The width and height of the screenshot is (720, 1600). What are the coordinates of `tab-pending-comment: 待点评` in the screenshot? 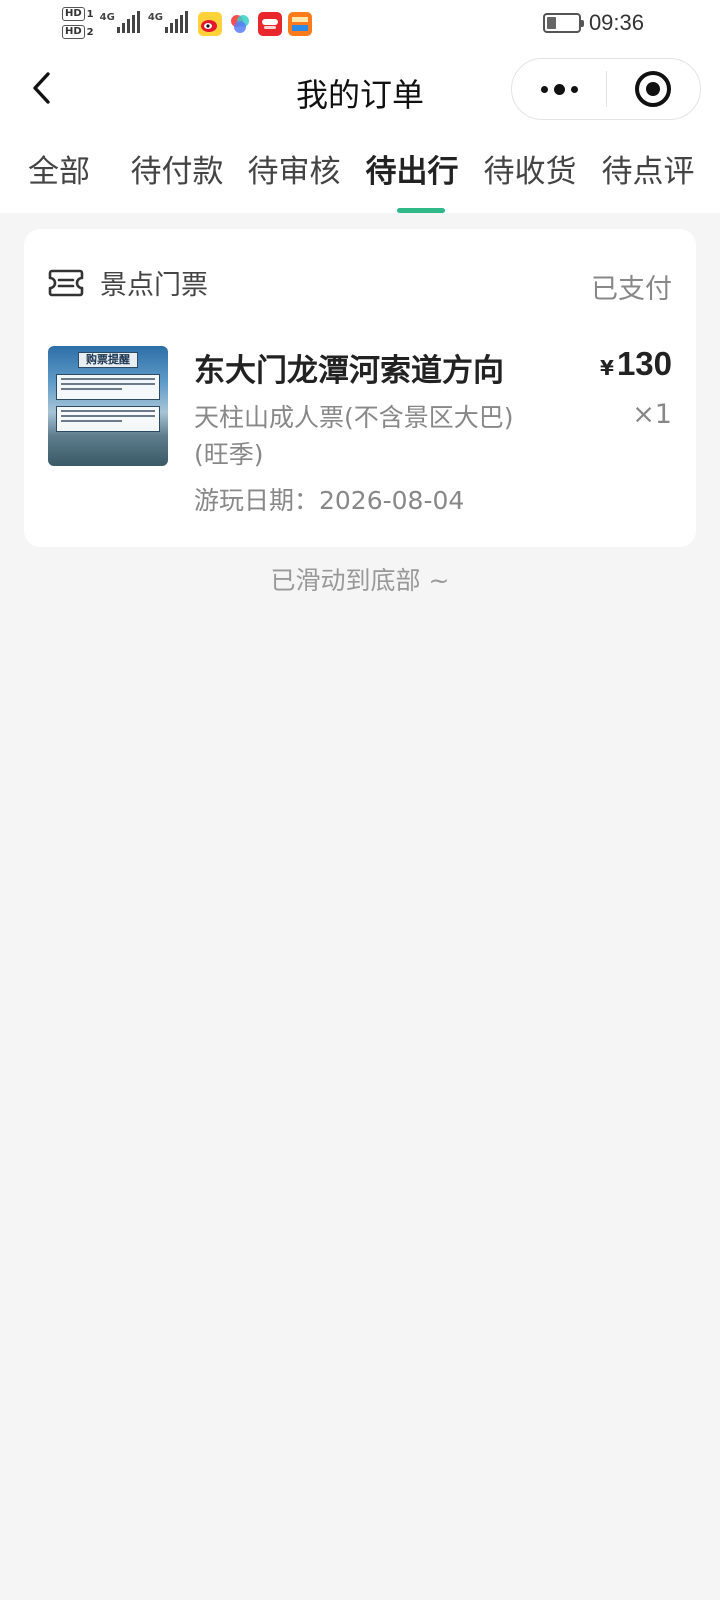 It's located at (648, 168).